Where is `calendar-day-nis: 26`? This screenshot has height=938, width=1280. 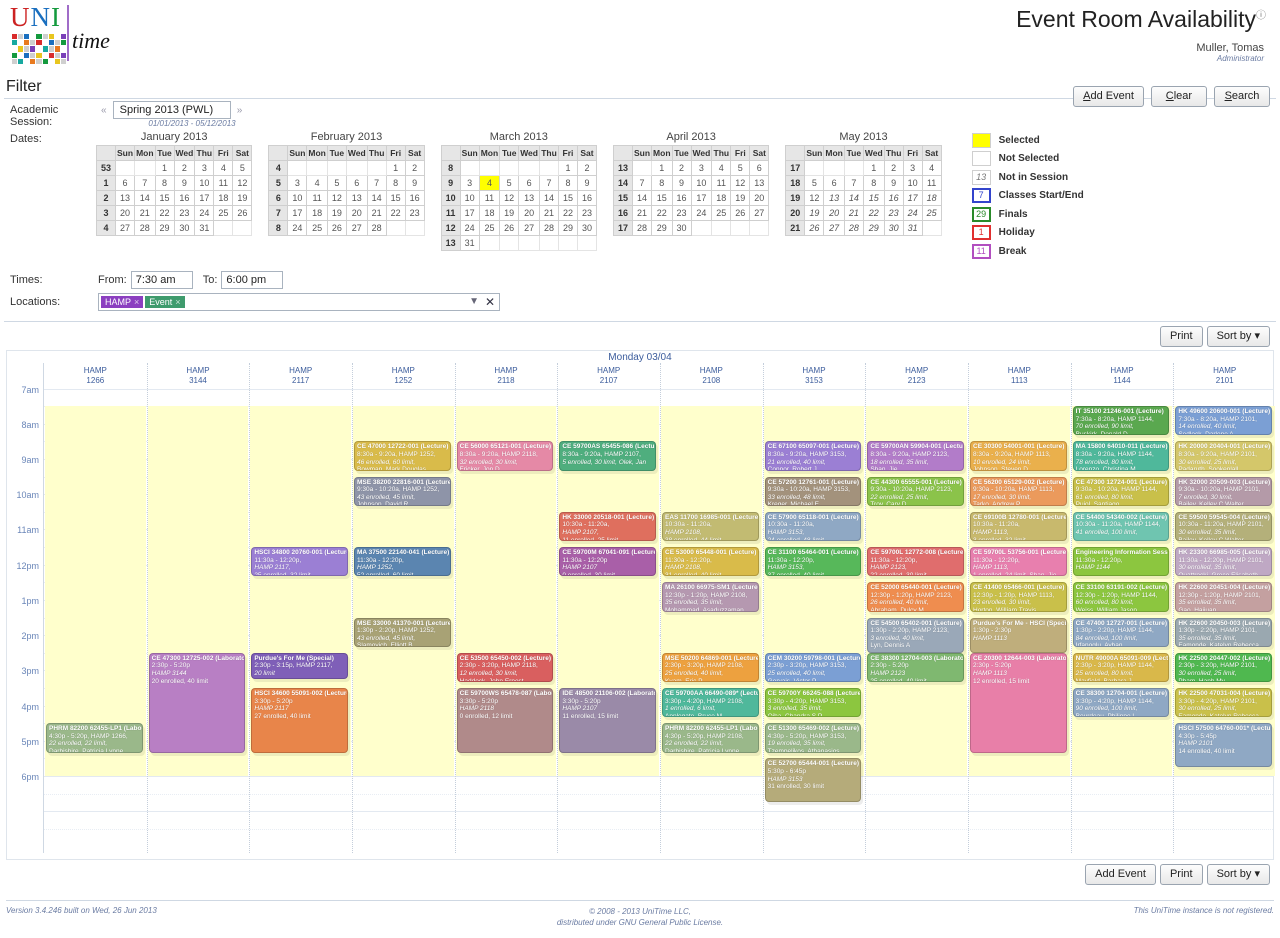 calendar-day-nis: 26 is located at coordinates (814, 228).